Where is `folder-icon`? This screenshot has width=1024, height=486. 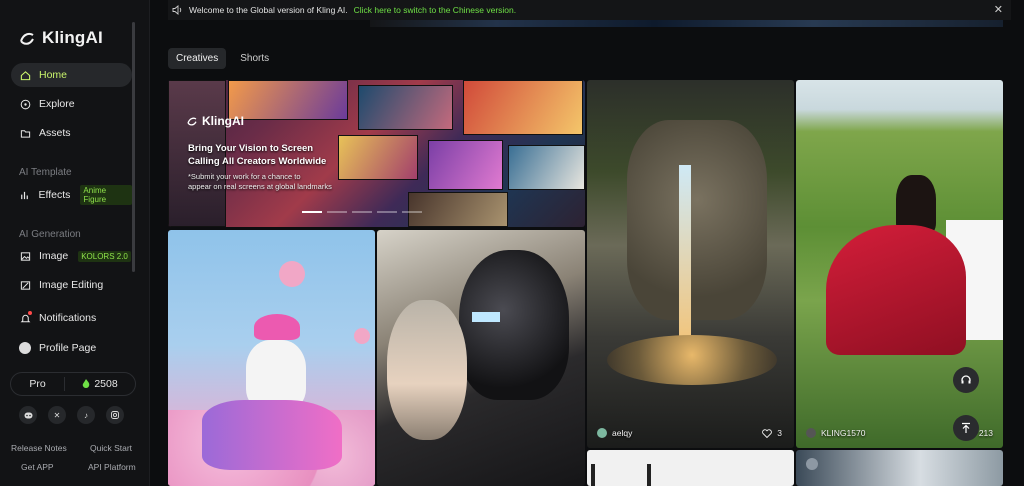
folder-icon is located at coordinates (25, 133).